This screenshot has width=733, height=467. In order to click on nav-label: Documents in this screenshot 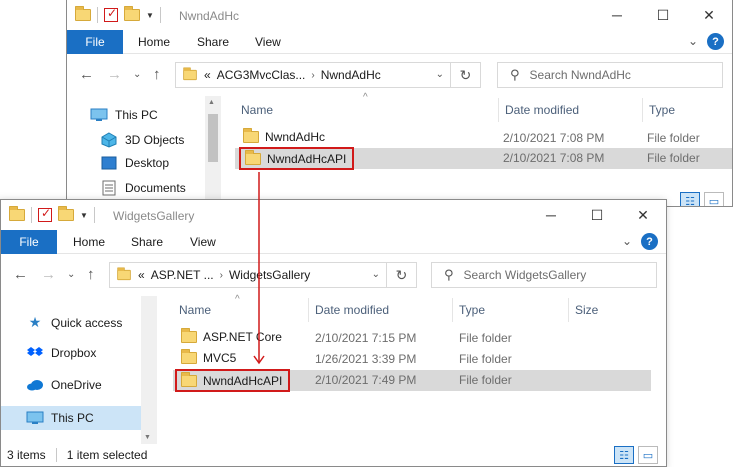, I will do `click(155, 188)`.